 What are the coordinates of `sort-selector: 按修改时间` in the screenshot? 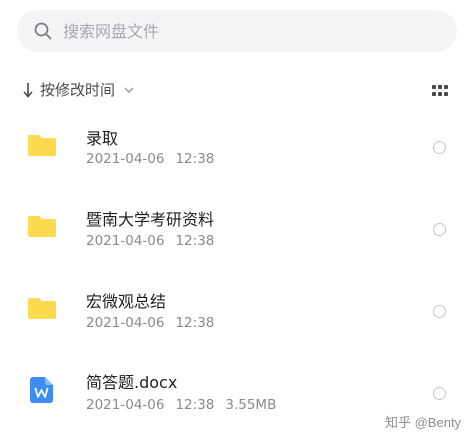 It's located at (78, 89).